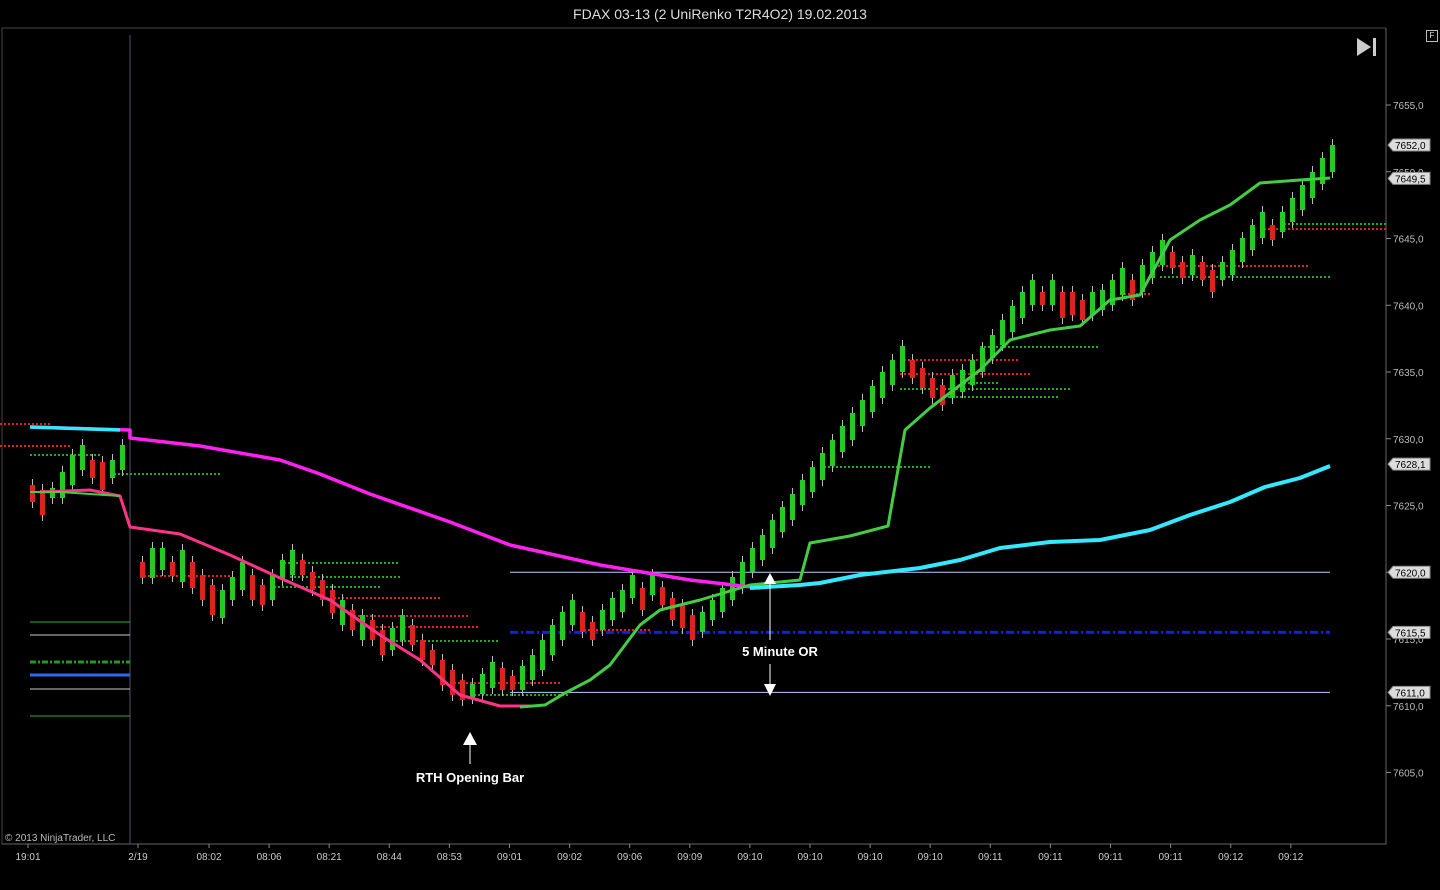 The image size is (1440, 890). I want to click on magenta-vwap-line, so click(395, 507).